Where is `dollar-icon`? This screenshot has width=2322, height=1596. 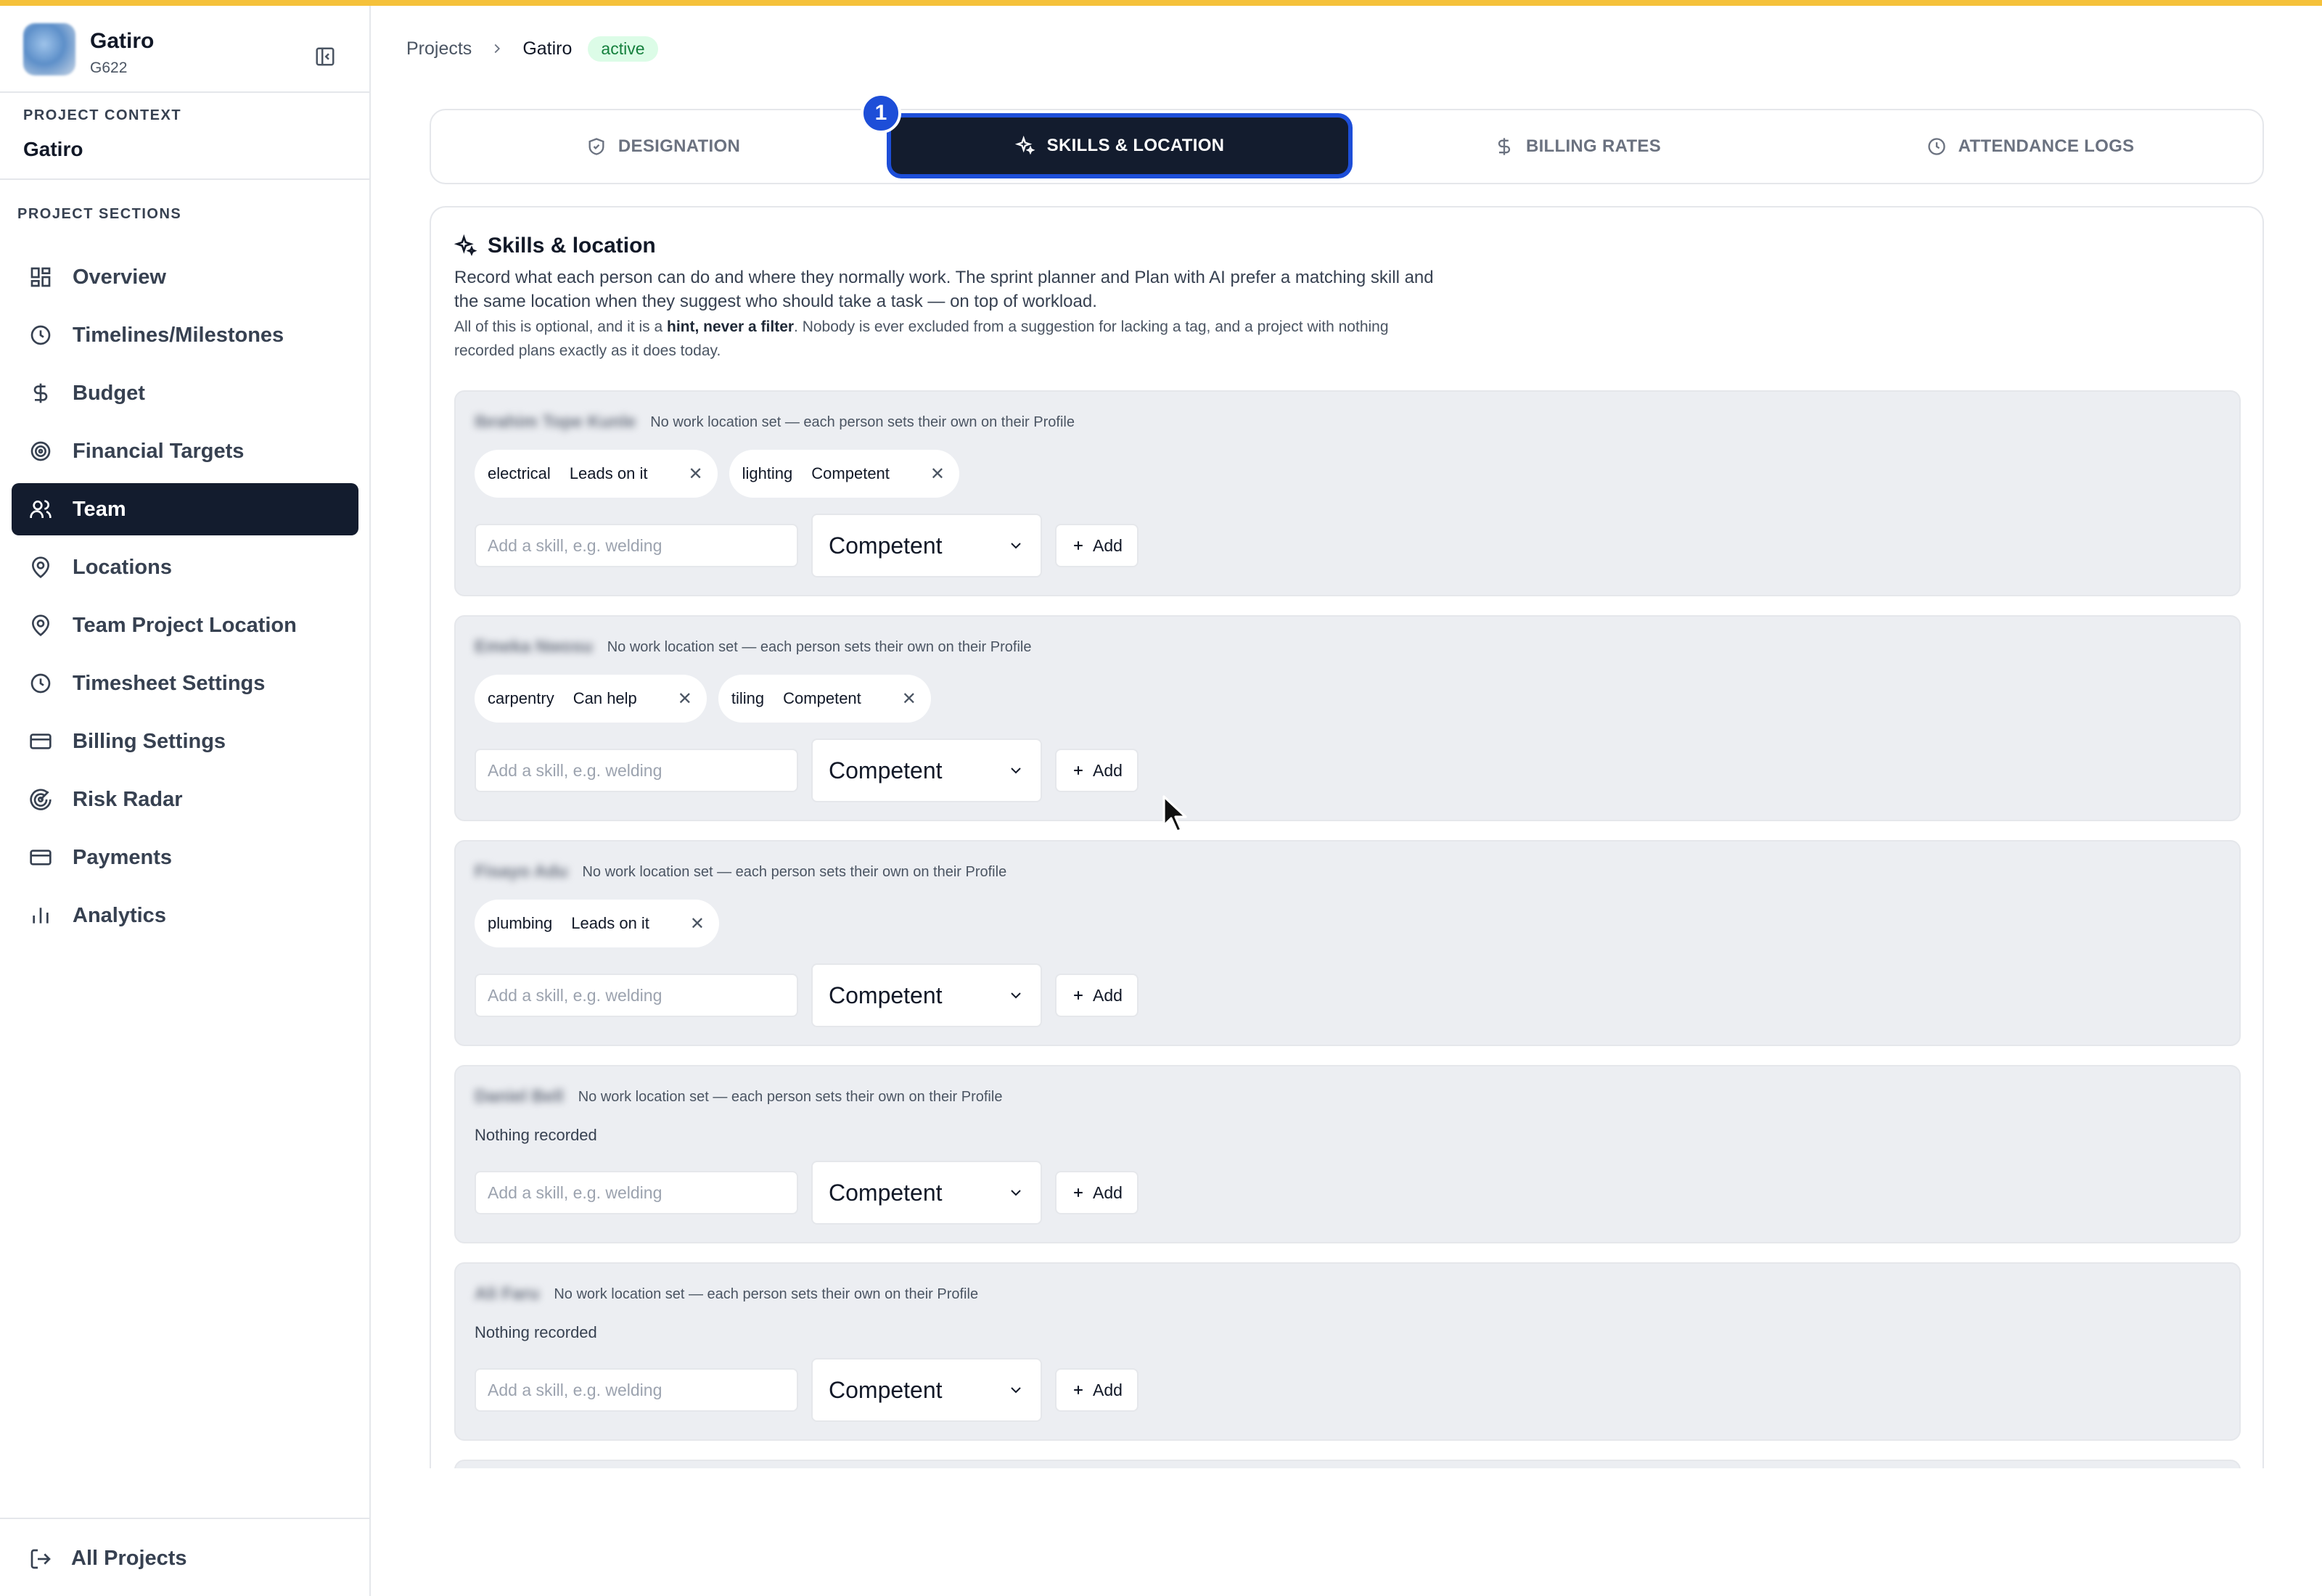
dollar-icon is located at coordinates (1504, 146).